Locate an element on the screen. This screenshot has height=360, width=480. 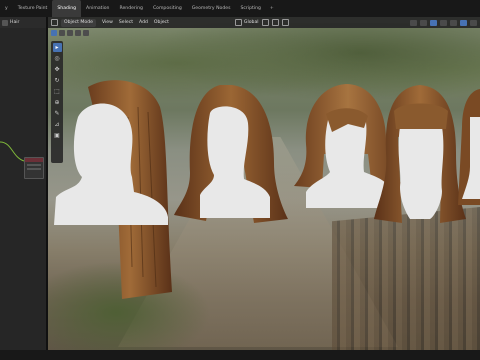
hair-bangs is located at coordinates (421, 116).